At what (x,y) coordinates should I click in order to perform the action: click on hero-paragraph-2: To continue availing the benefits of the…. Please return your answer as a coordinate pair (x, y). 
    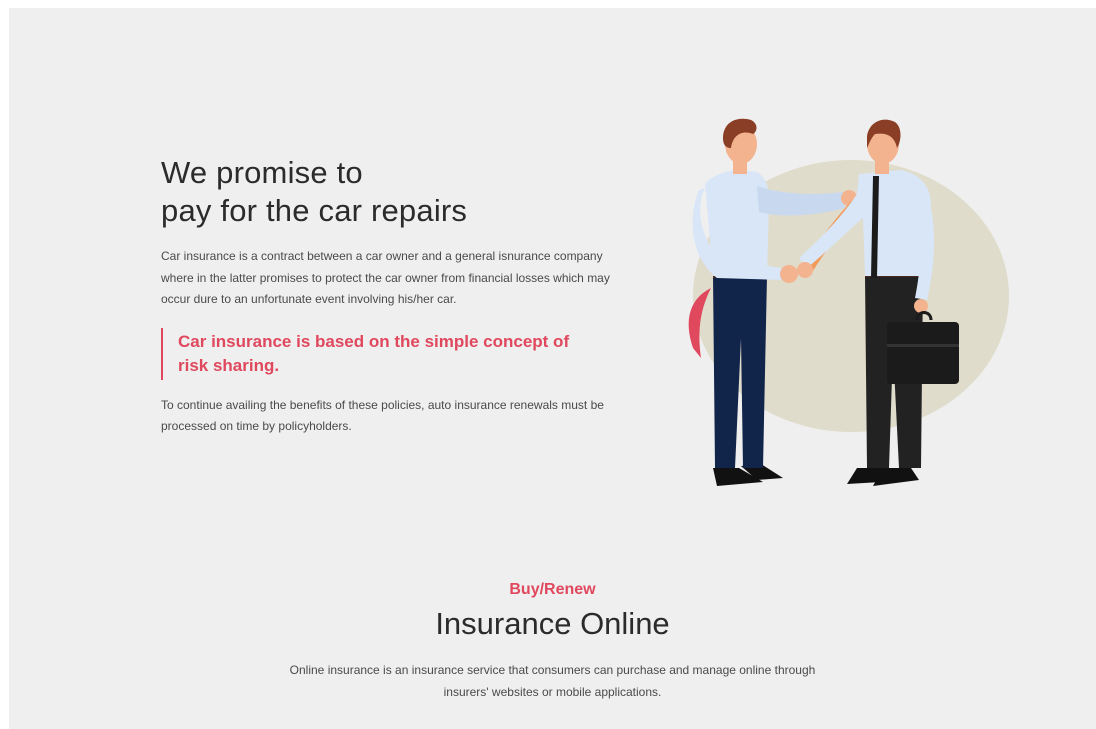
    Looking at the image, I should click on (382, 415).